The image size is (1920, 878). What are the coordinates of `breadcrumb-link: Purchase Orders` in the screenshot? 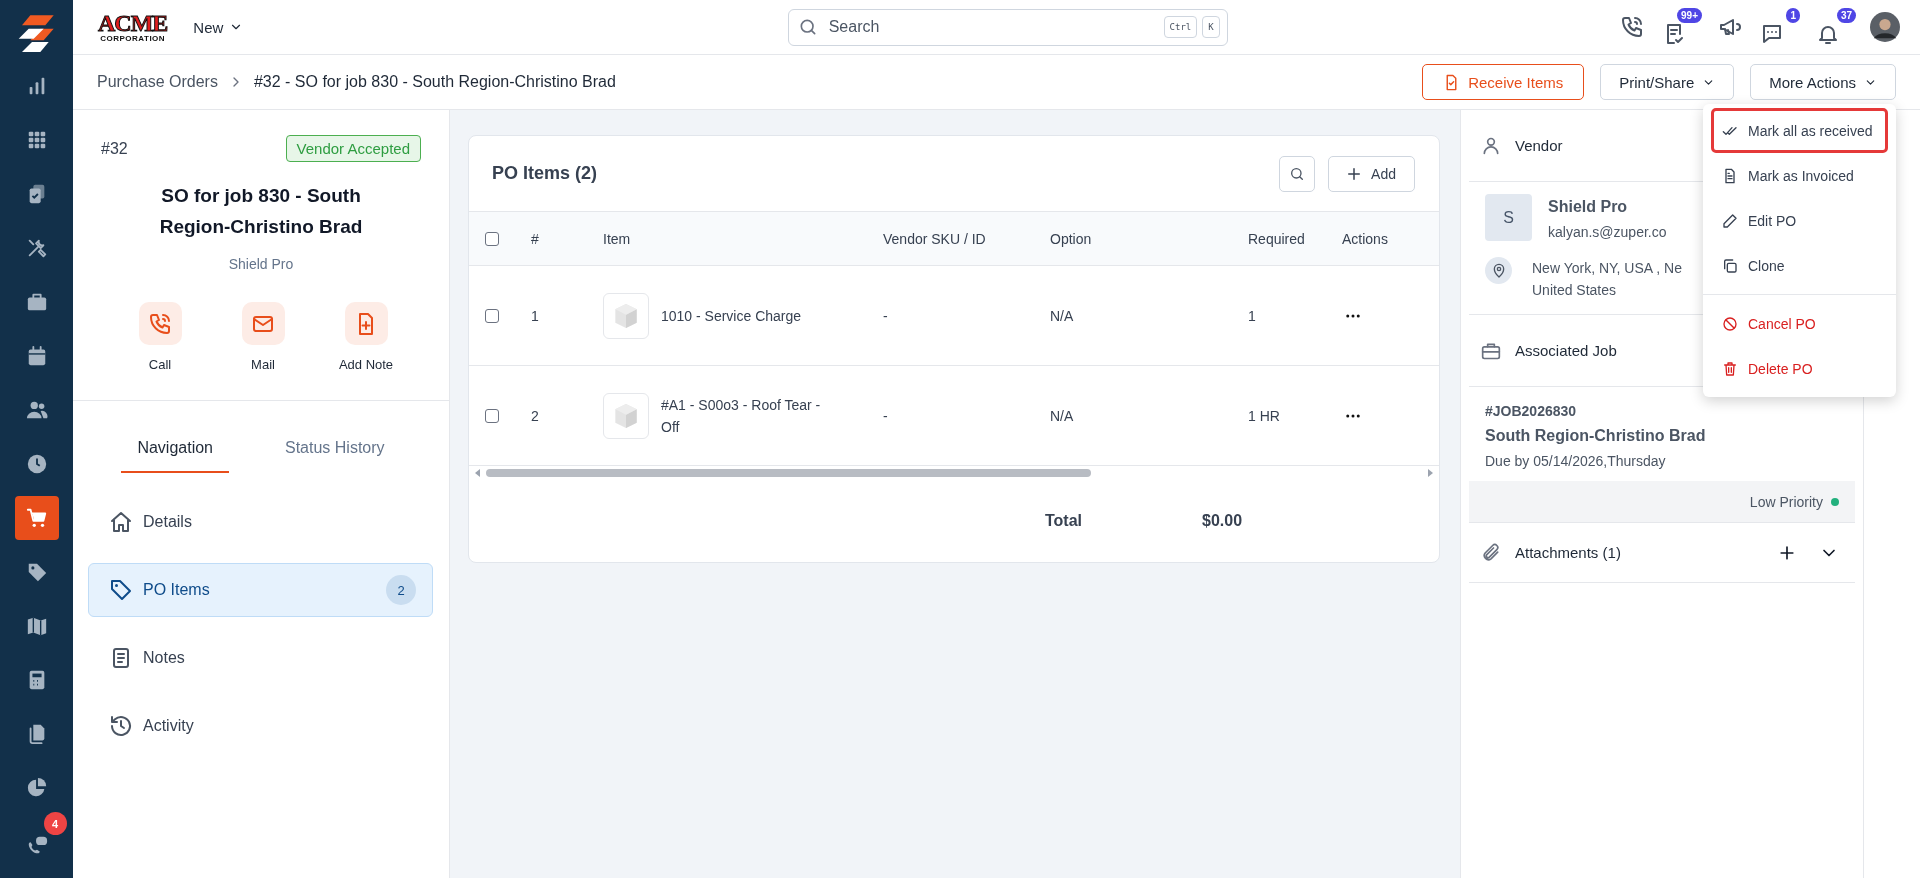 It's located at (157, 82).